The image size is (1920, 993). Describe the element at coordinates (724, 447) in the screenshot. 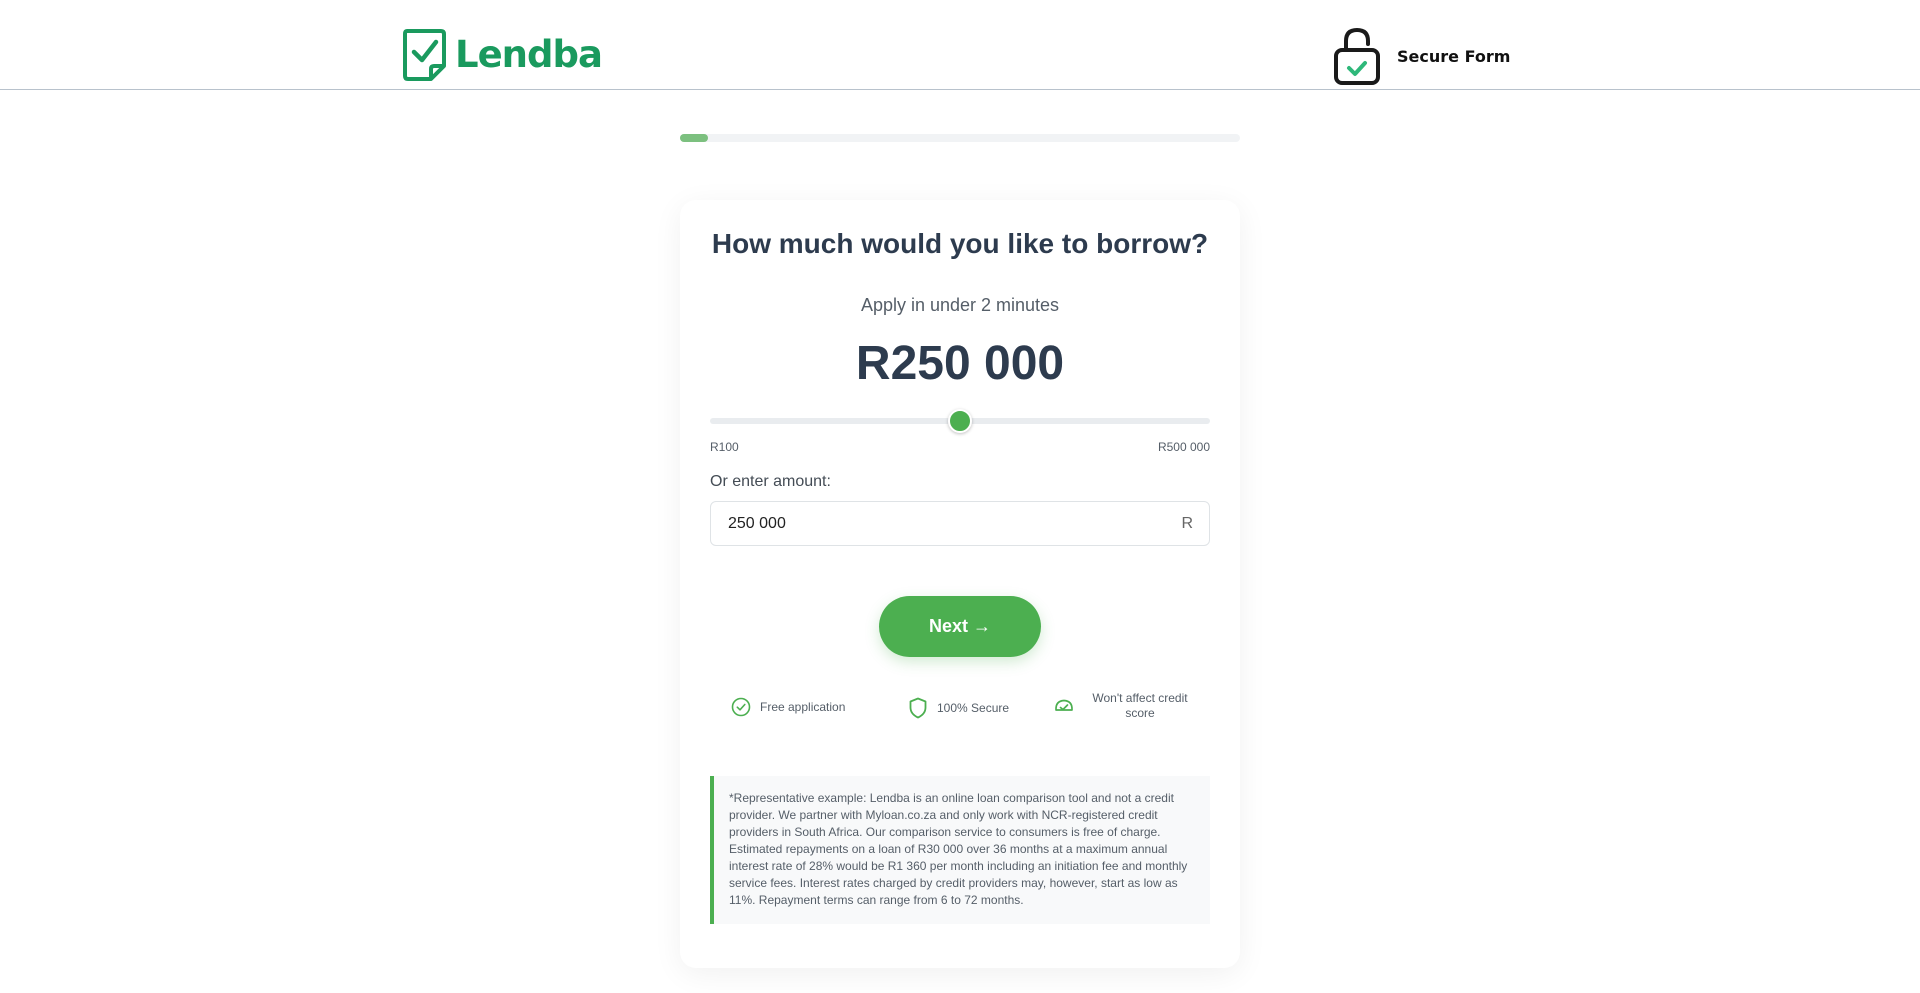

I see `slider-min-label: R100` at that location.